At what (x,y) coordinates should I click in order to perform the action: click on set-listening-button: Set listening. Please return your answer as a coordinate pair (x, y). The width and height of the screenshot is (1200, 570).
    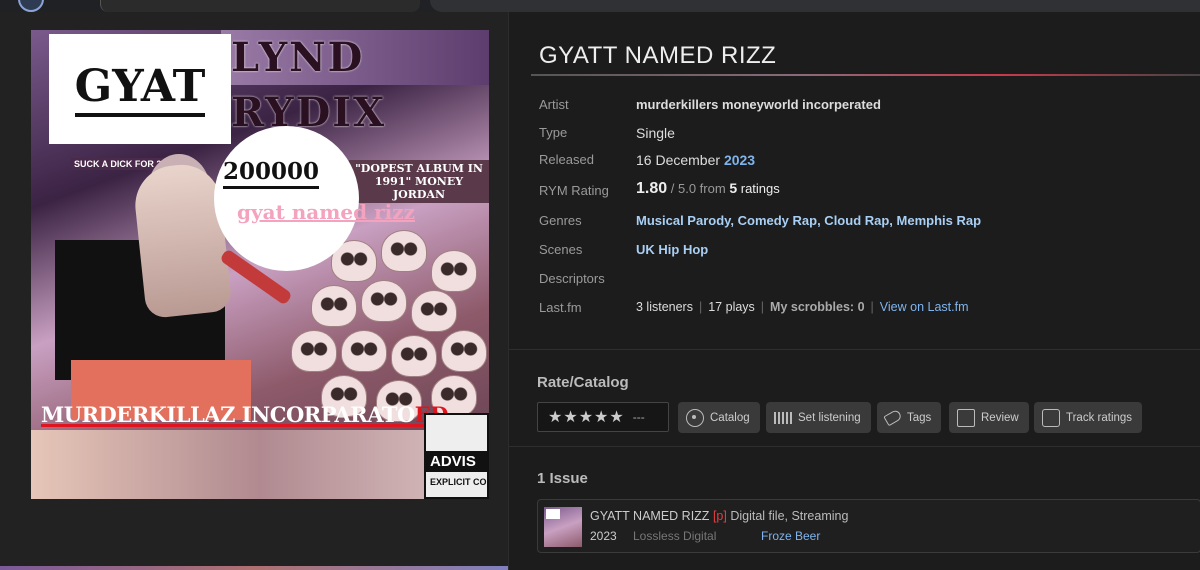
    Looking at the image, I should click on (818, 417).